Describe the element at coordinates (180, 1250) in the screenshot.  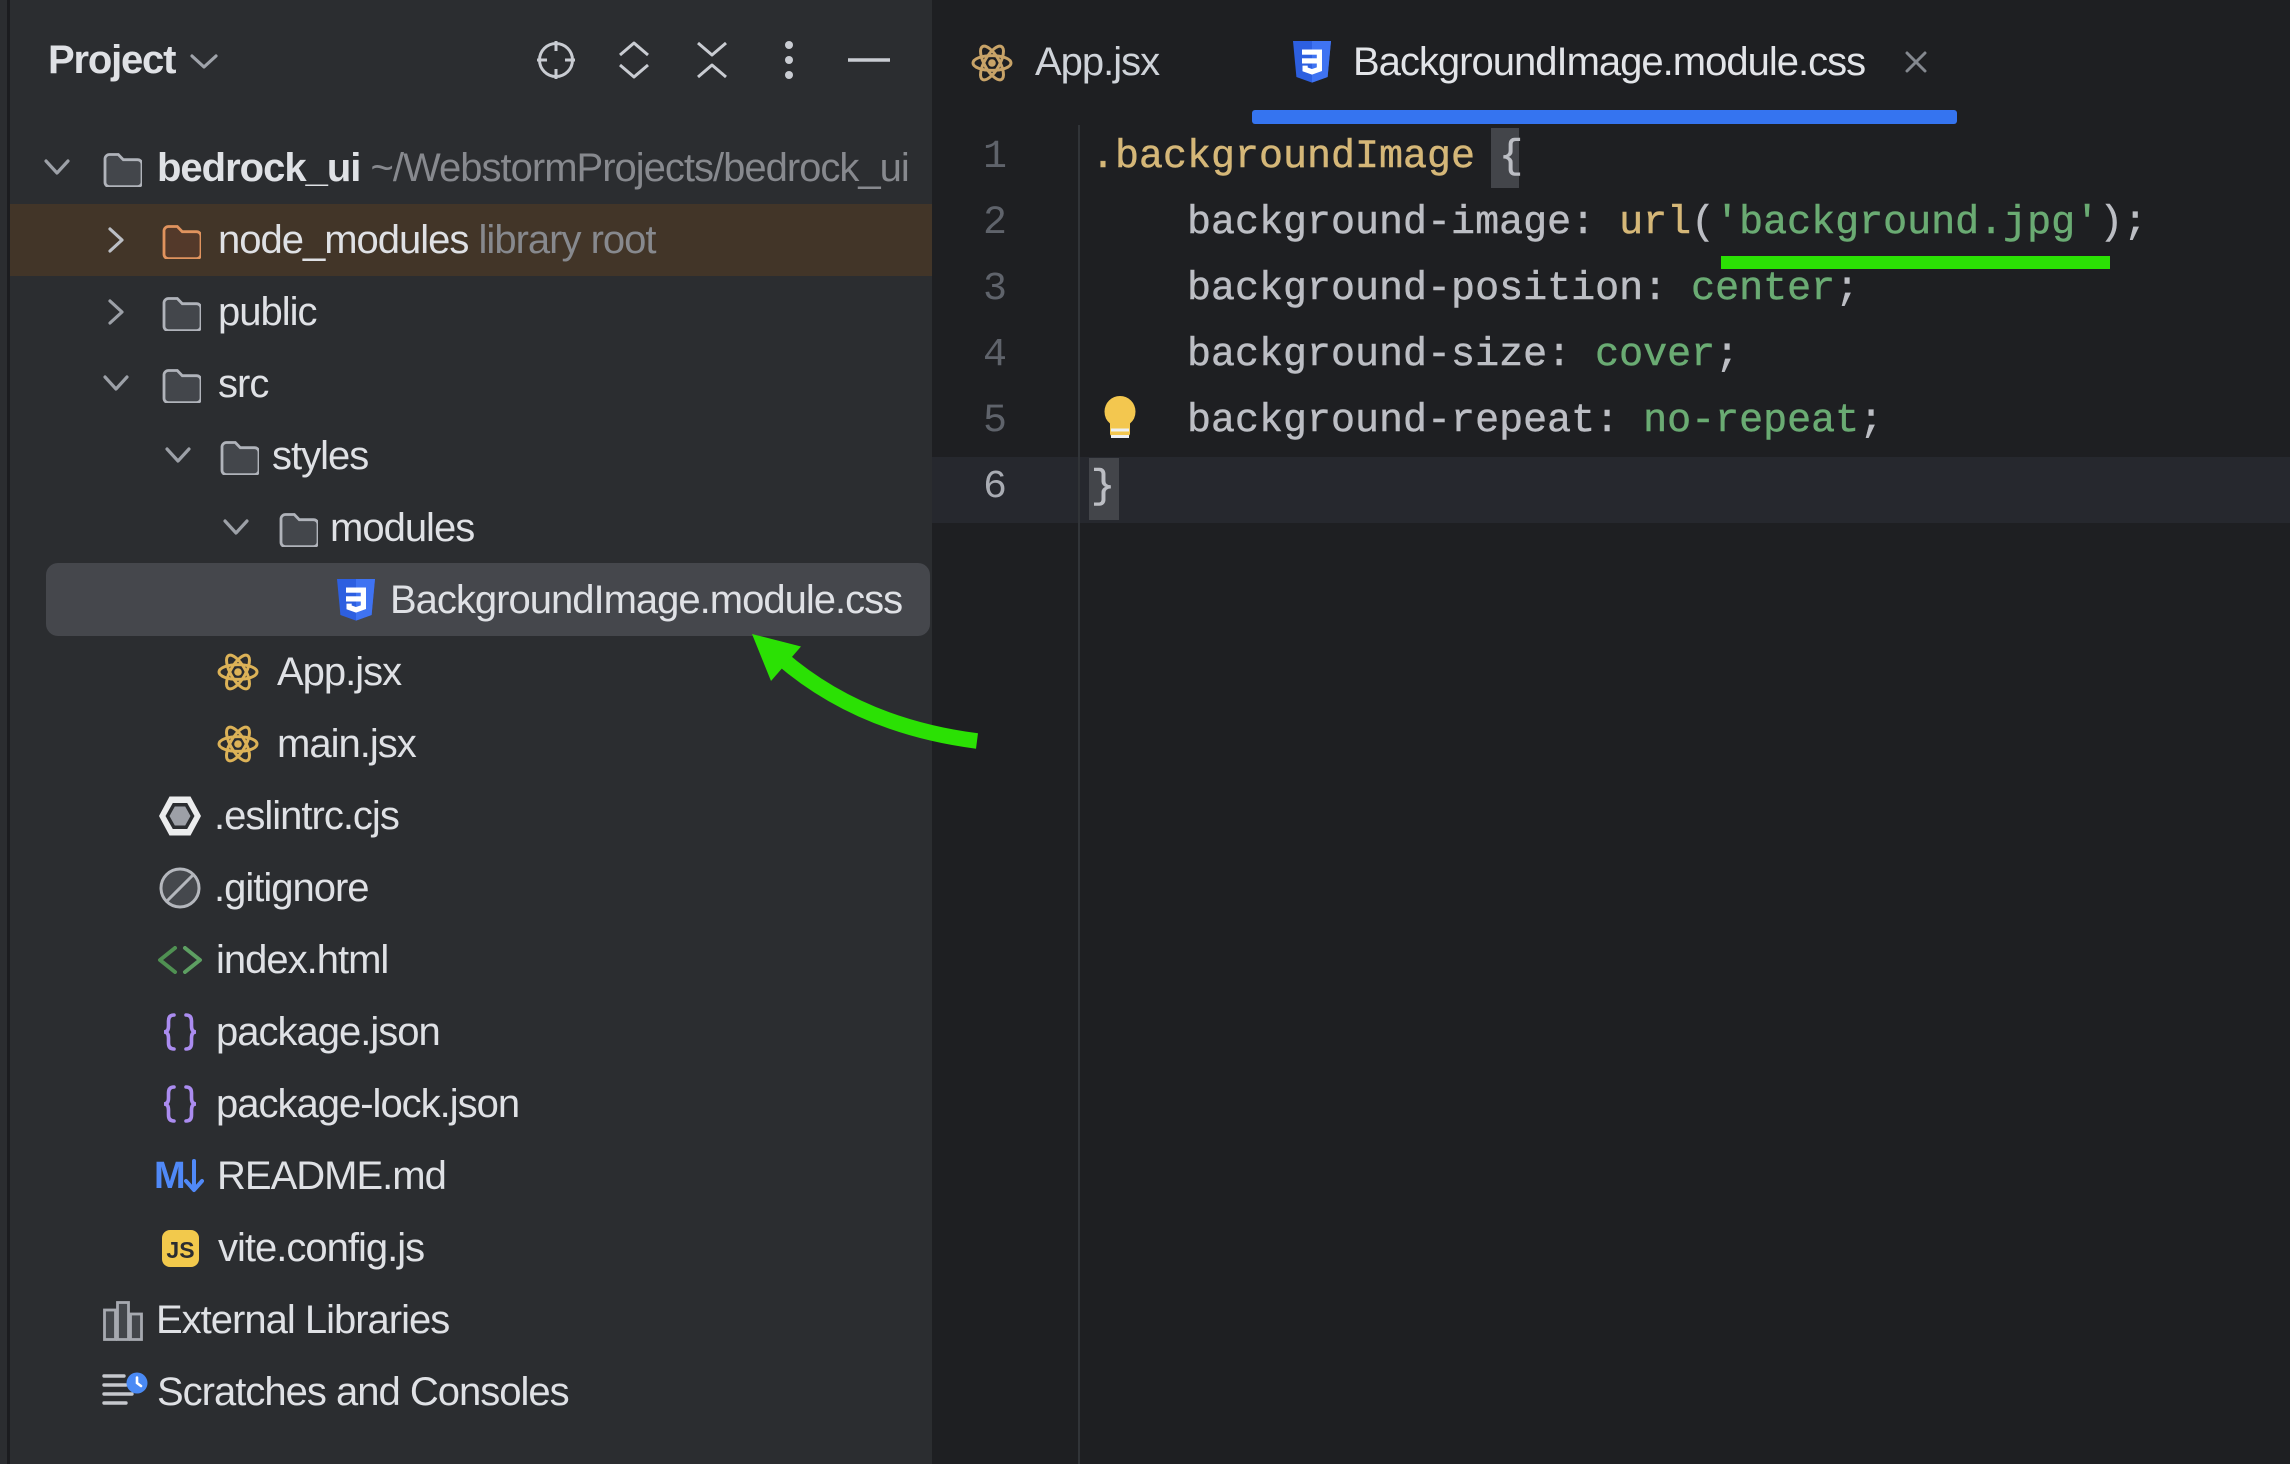
I see `svg-text: JS` at that location.